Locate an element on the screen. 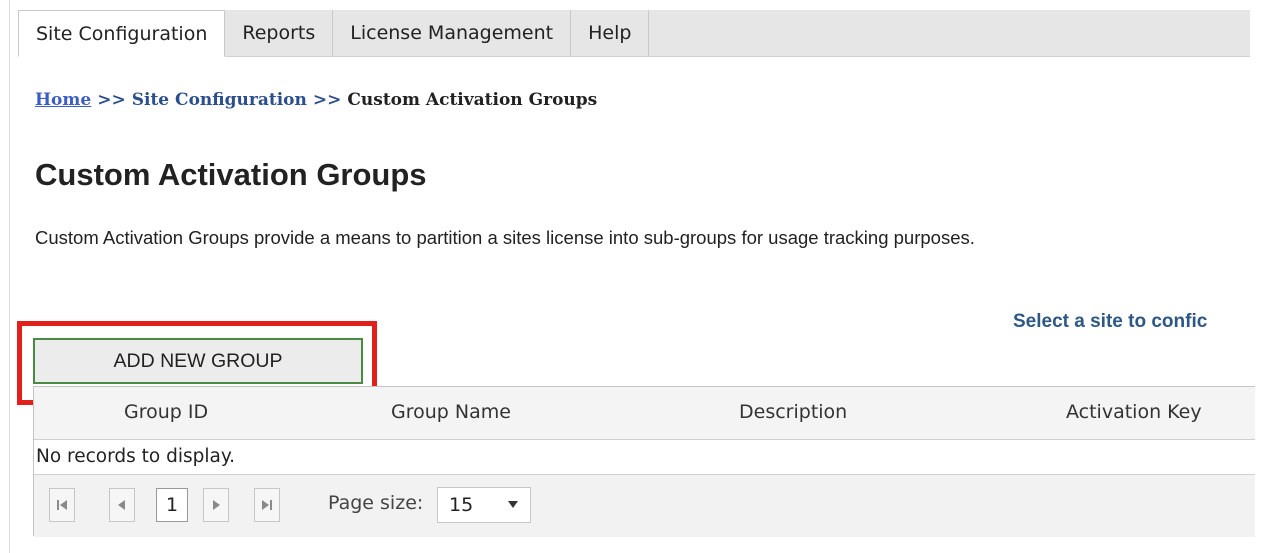  page-title: Custom Activation Groups is located at coordinates (231, 174).